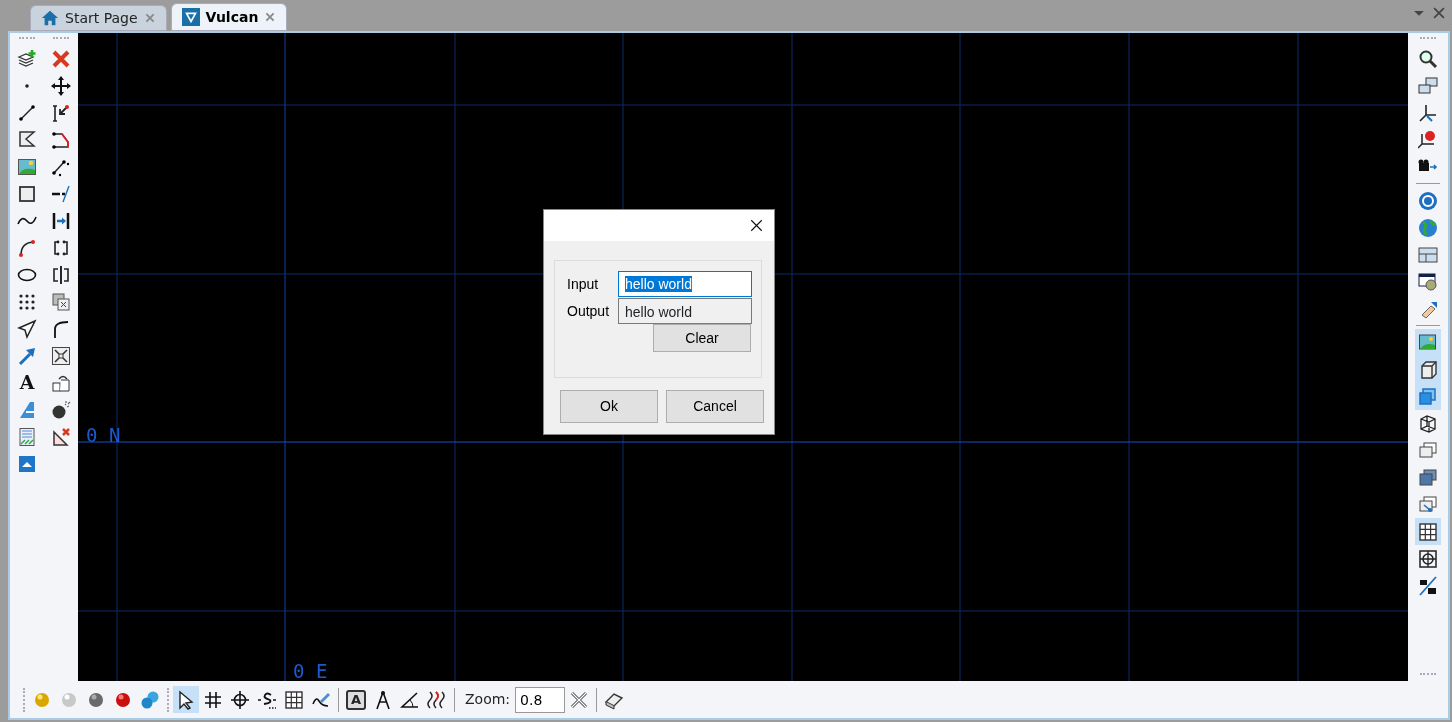  Describe the element at coordinates (1428, 450) in the screenshot. I see `stacked-windows-icon` at that location.